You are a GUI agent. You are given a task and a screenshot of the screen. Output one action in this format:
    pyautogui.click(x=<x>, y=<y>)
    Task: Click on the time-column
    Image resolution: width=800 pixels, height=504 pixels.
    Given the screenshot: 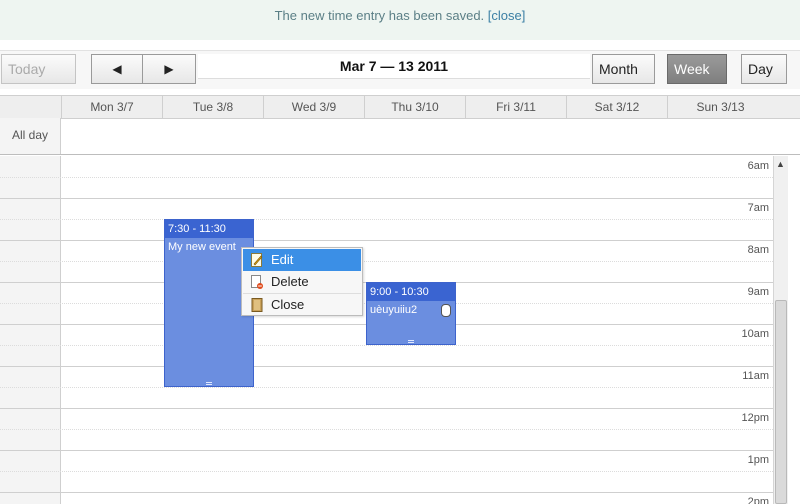 What is the action you would take?
    pyautogui.click(x=30, y=330)
    